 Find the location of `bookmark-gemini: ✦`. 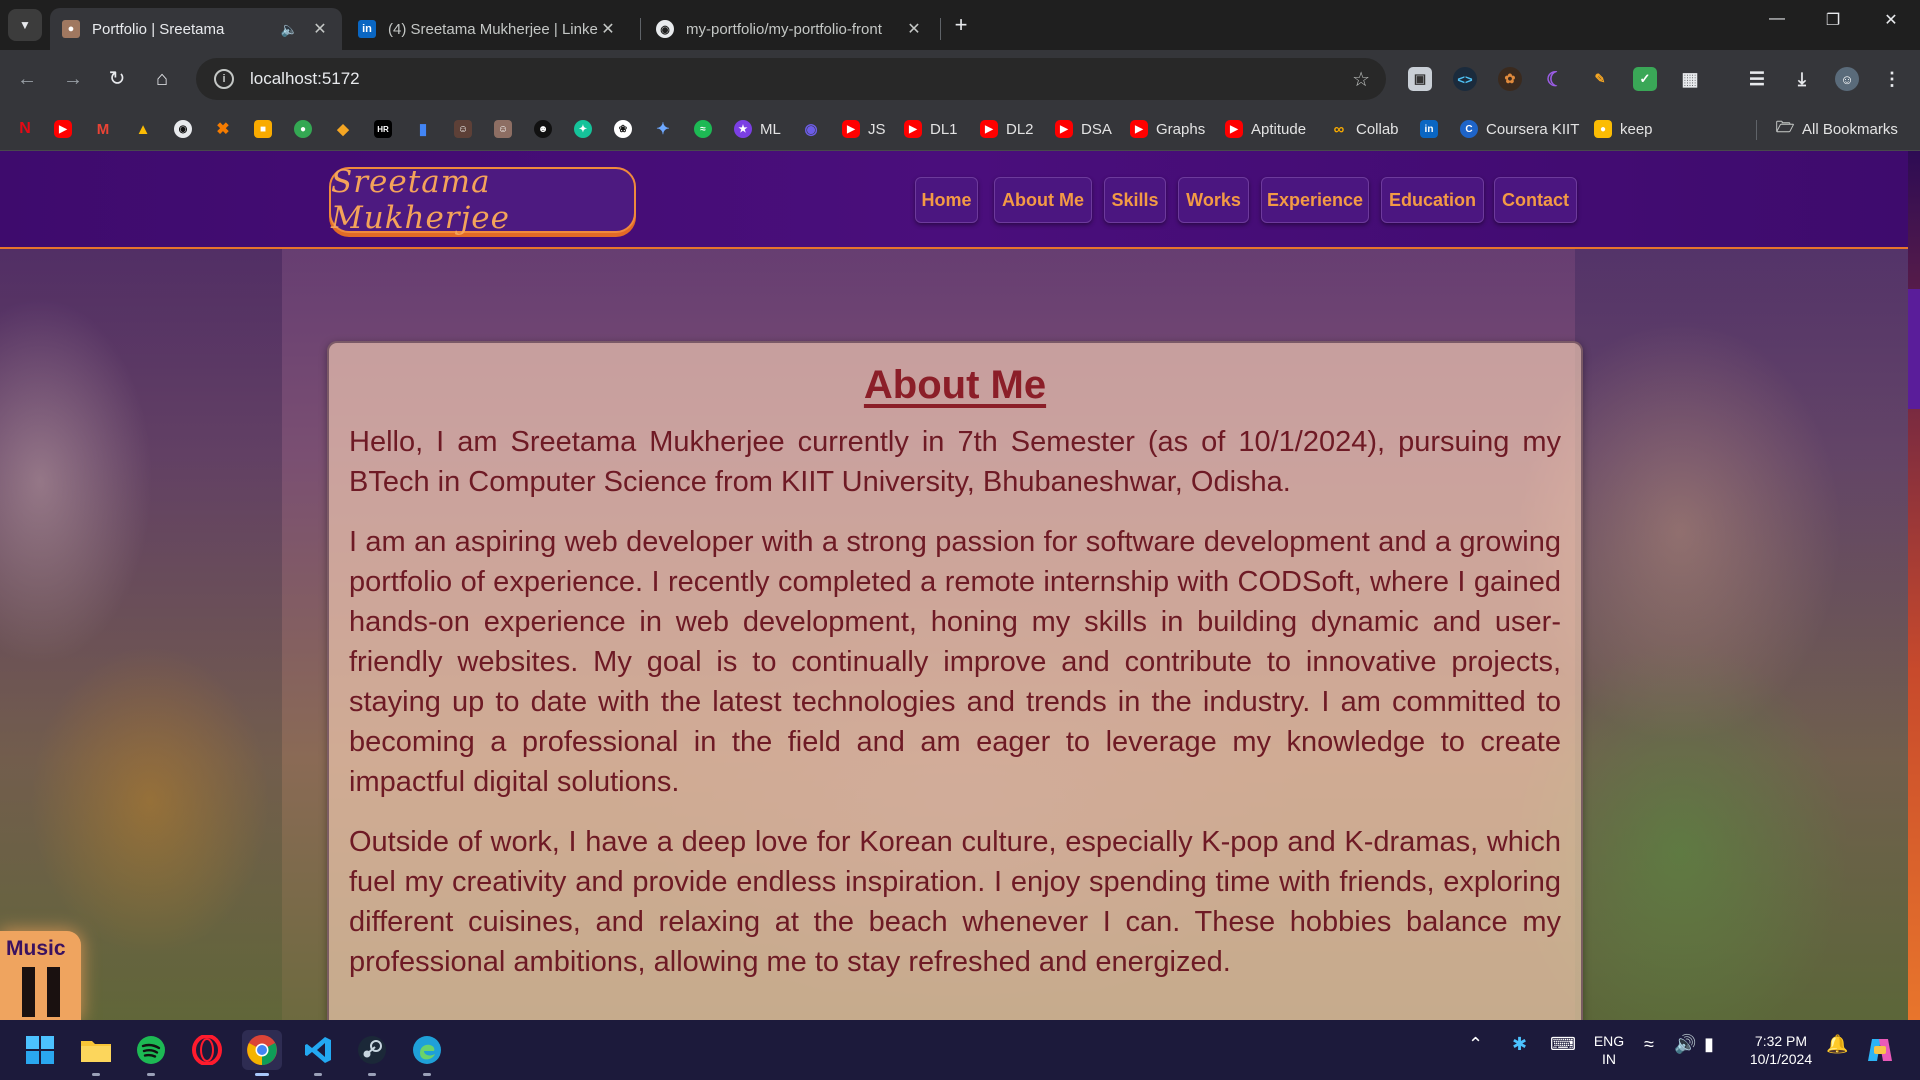

bookmark-gemini: ✦ is located at coordinates (663, 129).